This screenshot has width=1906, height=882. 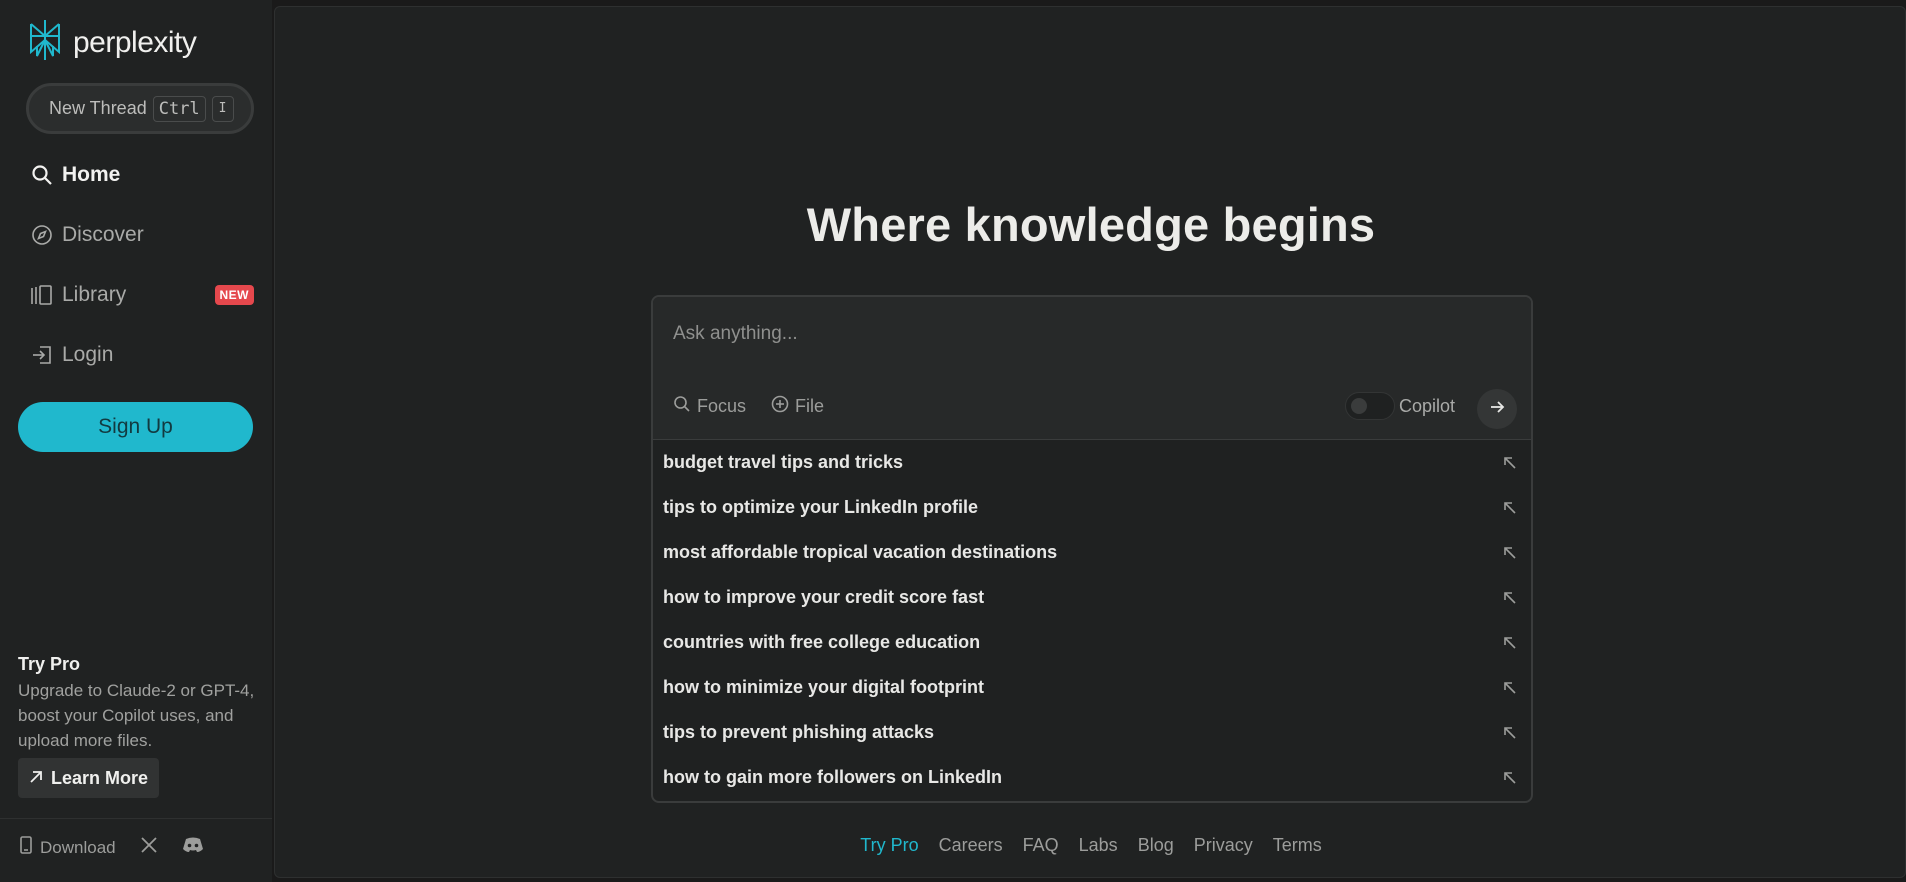 I want to click on sidebar-footer: Download, so click(x=112, y=847).